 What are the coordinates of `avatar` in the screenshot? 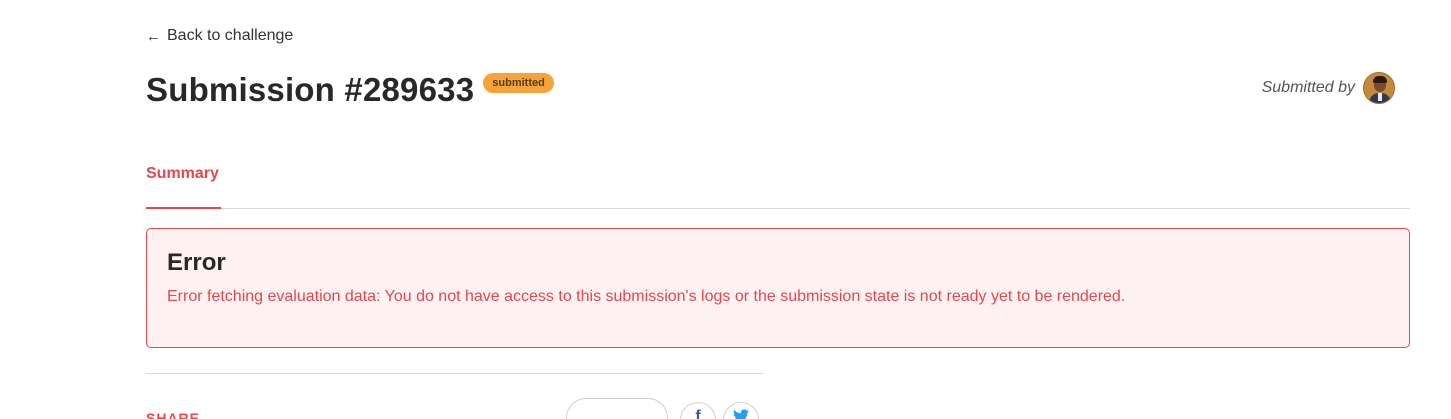 It's located at (1379, 88).